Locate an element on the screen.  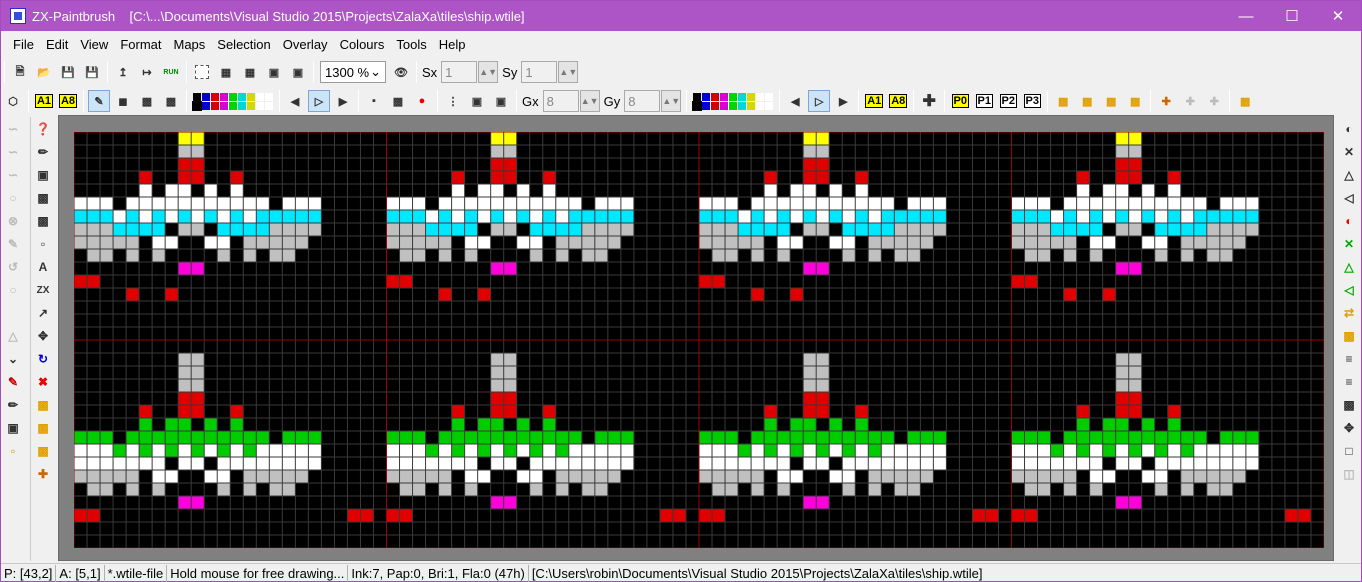
add-dim-icon: ✚ is located at coordinates (1190, 101).